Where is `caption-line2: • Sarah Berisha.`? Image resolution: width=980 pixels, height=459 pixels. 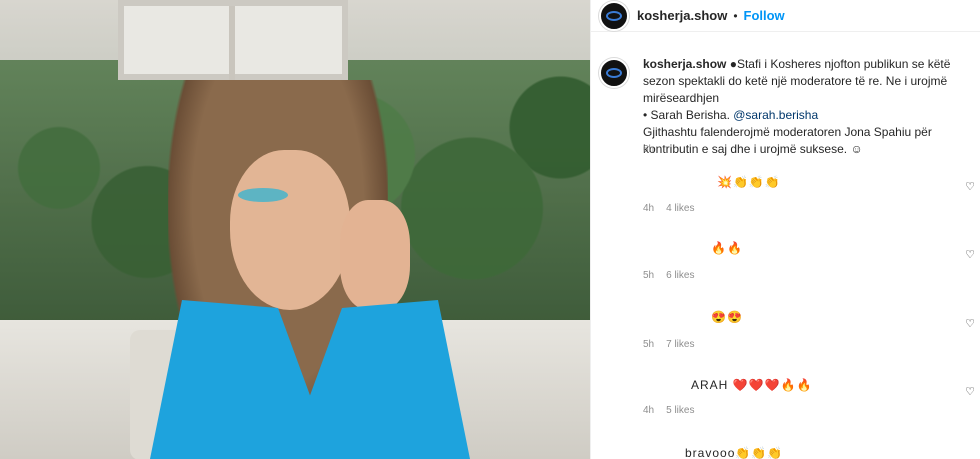 caption-line2: • Sarah Berisha. is located at coordinates (688, 115).